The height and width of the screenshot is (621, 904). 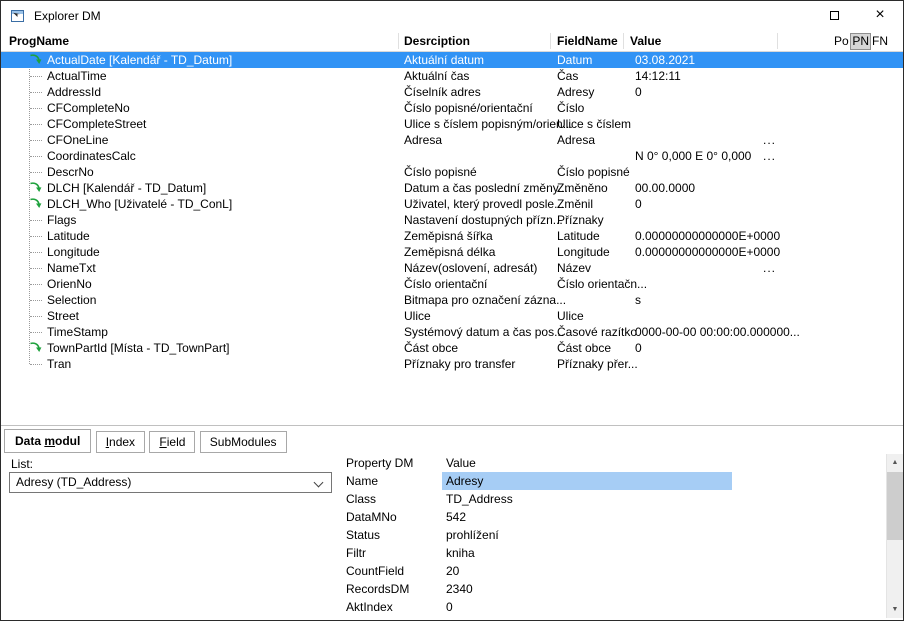 I want to click on property-name: AktIndex, so click(x=369, y=607).